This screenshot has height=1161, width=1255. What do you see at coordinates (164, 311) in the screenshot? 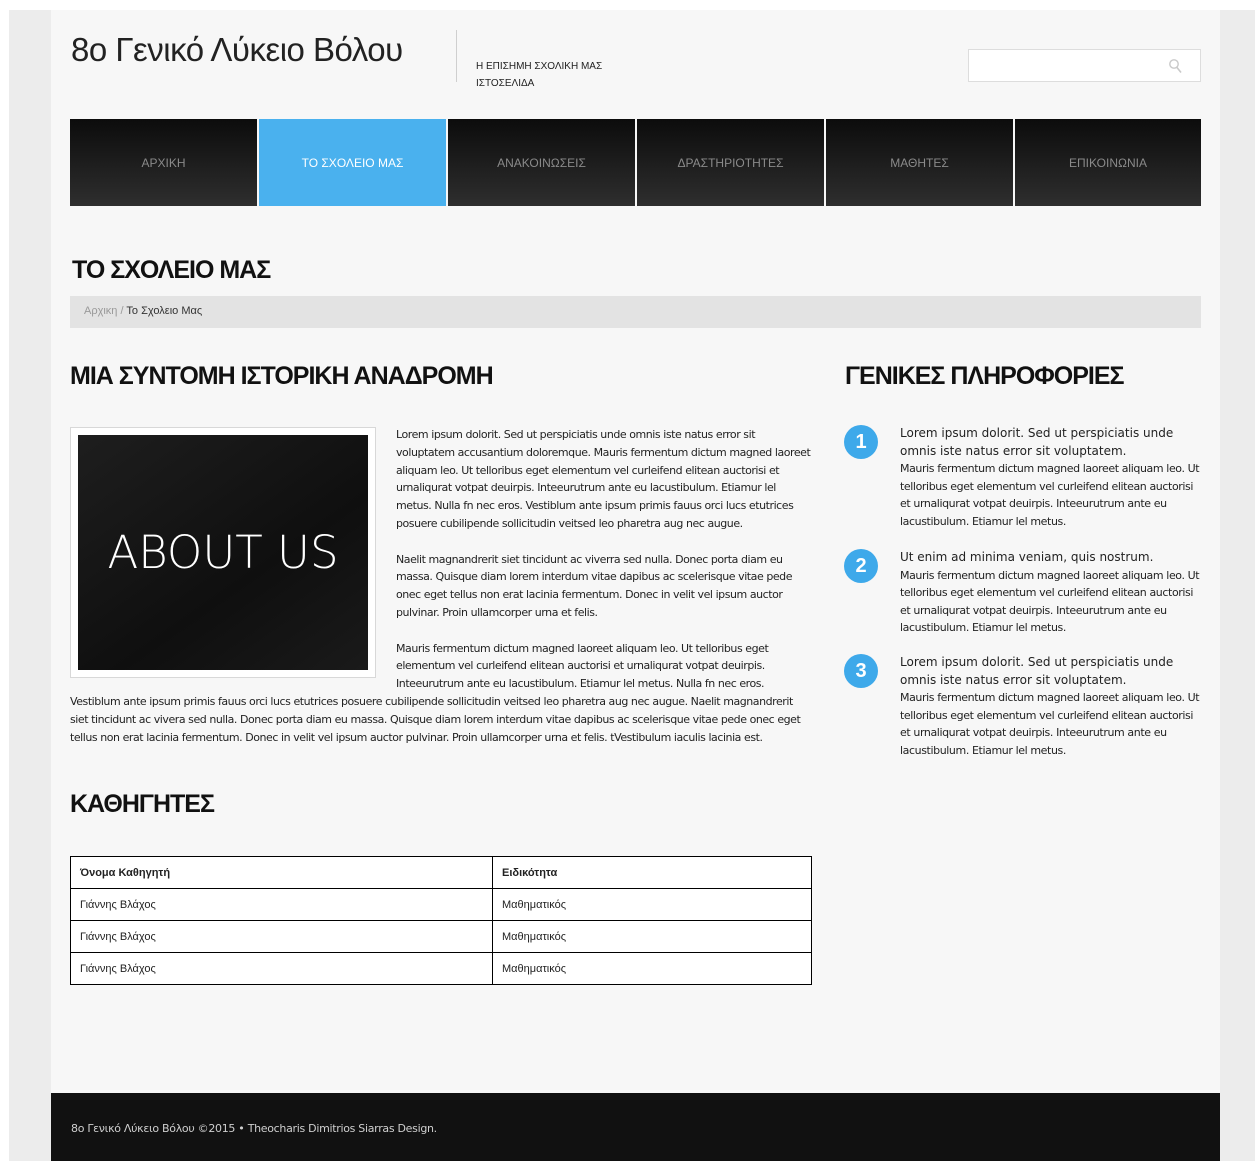
I see `breadcrumb-current: Το Σχολειο Μας` at bounding box center [164, 311].